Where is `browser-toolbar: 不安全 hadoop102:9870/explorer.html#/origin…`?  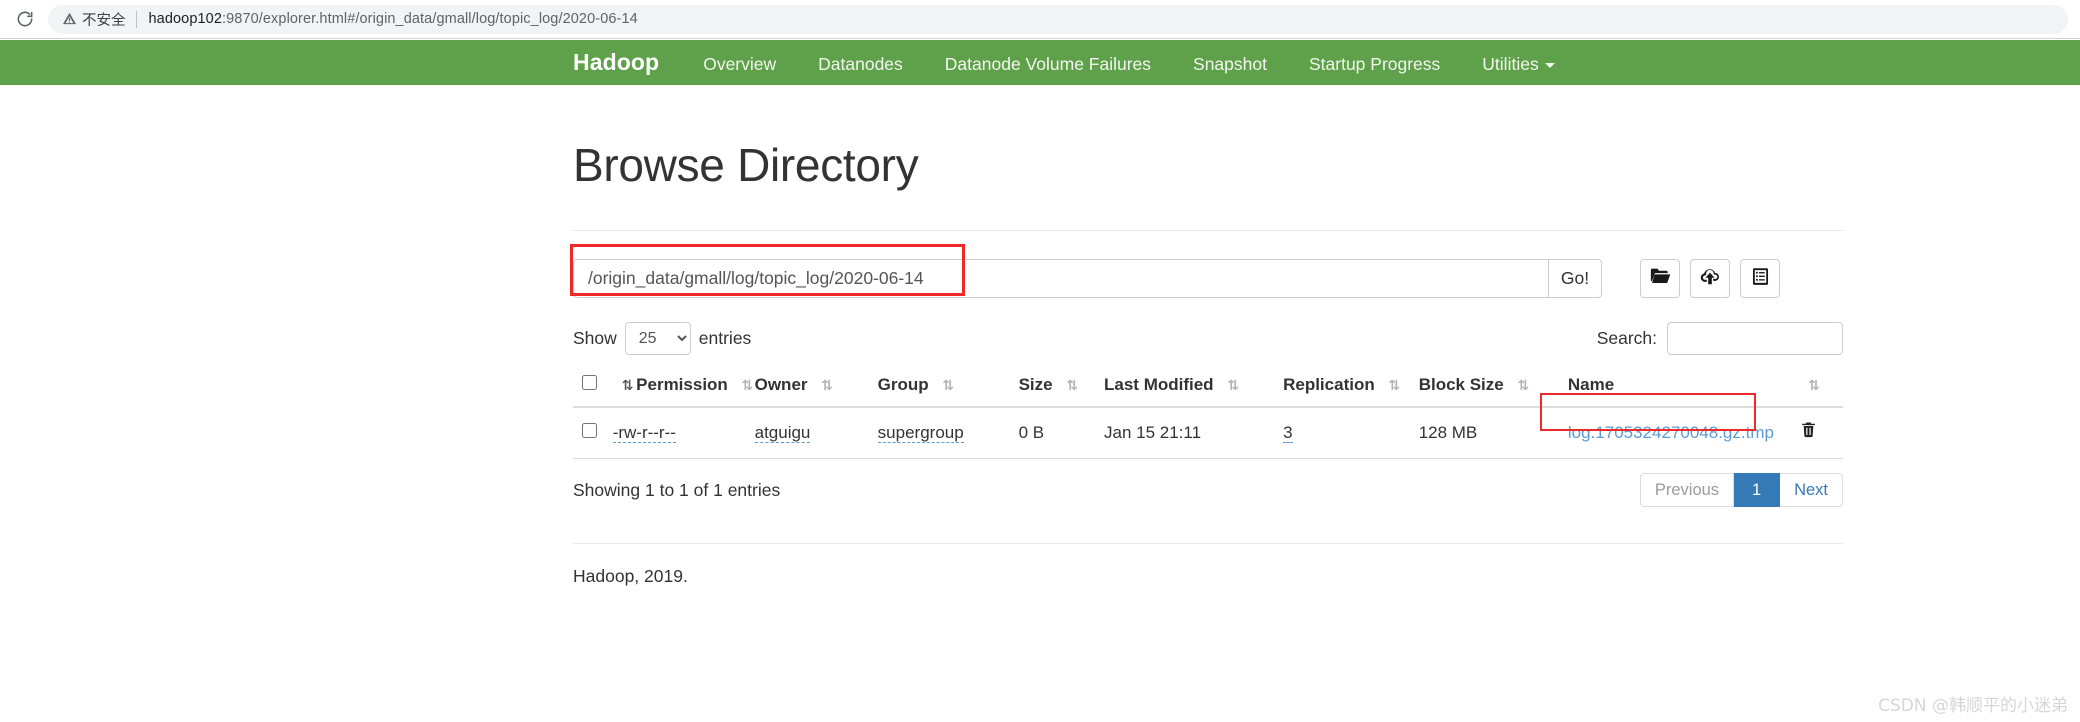 browser-toolbar: 不安全 hadoop102:9870/explorer.html#/origin… is located at coordinates (1040, 19).